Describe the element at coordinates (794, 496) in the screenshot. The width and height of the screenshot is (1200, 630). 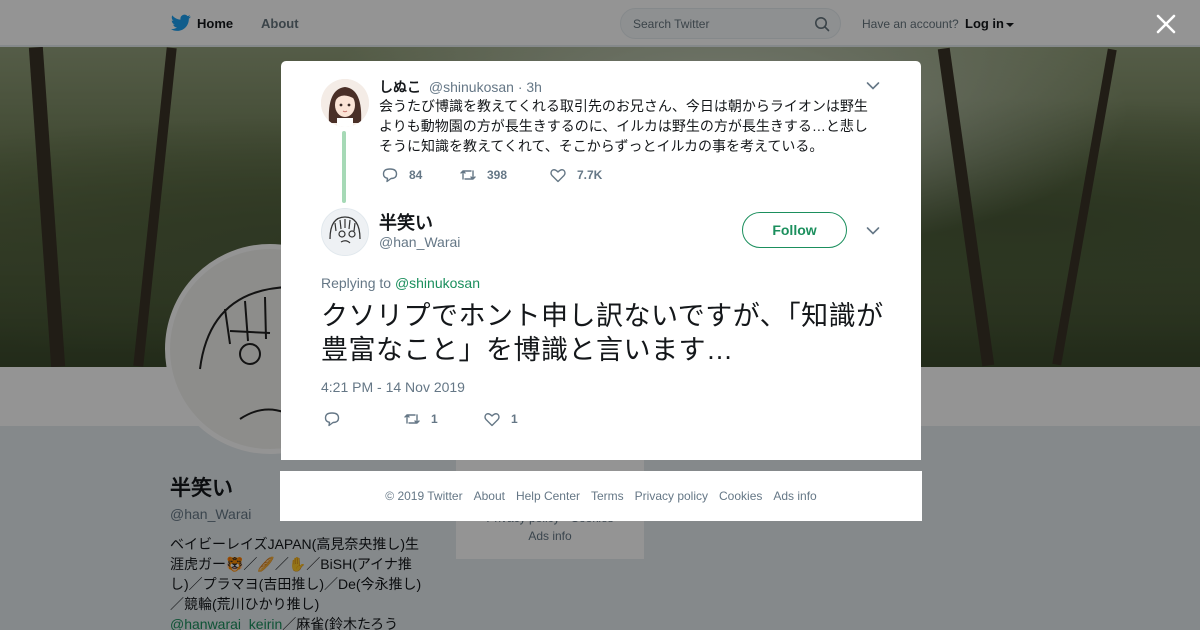
I see `footer-link-ads-info: Ads info` at that location.